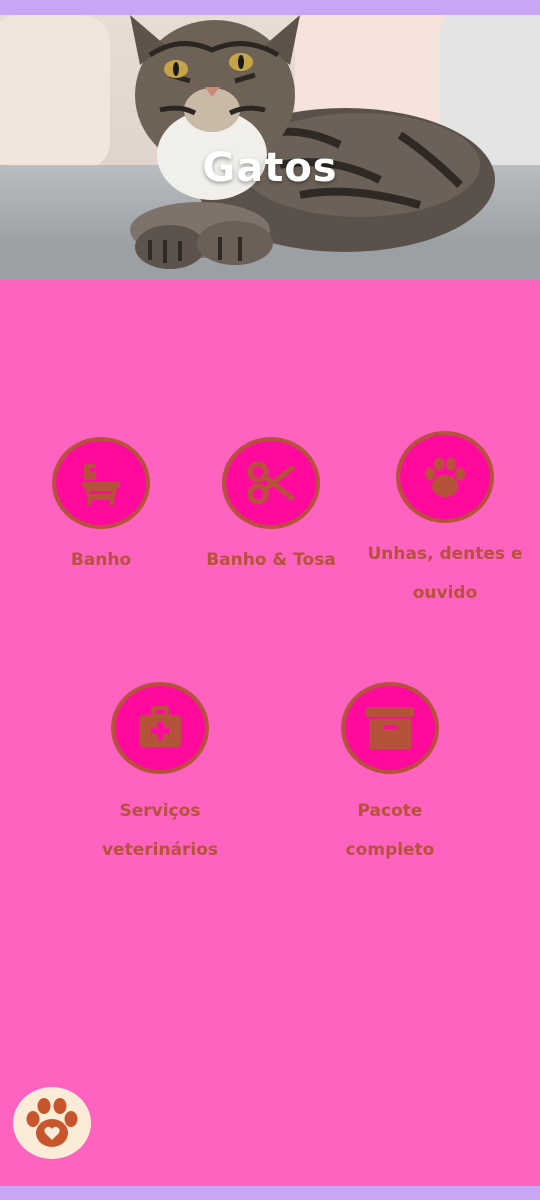 The width and height of the screenshot is (540, 1200). Describe the element at coordinates (270, 168) in the screenshot. I see `page-title: Gatos` at that location.